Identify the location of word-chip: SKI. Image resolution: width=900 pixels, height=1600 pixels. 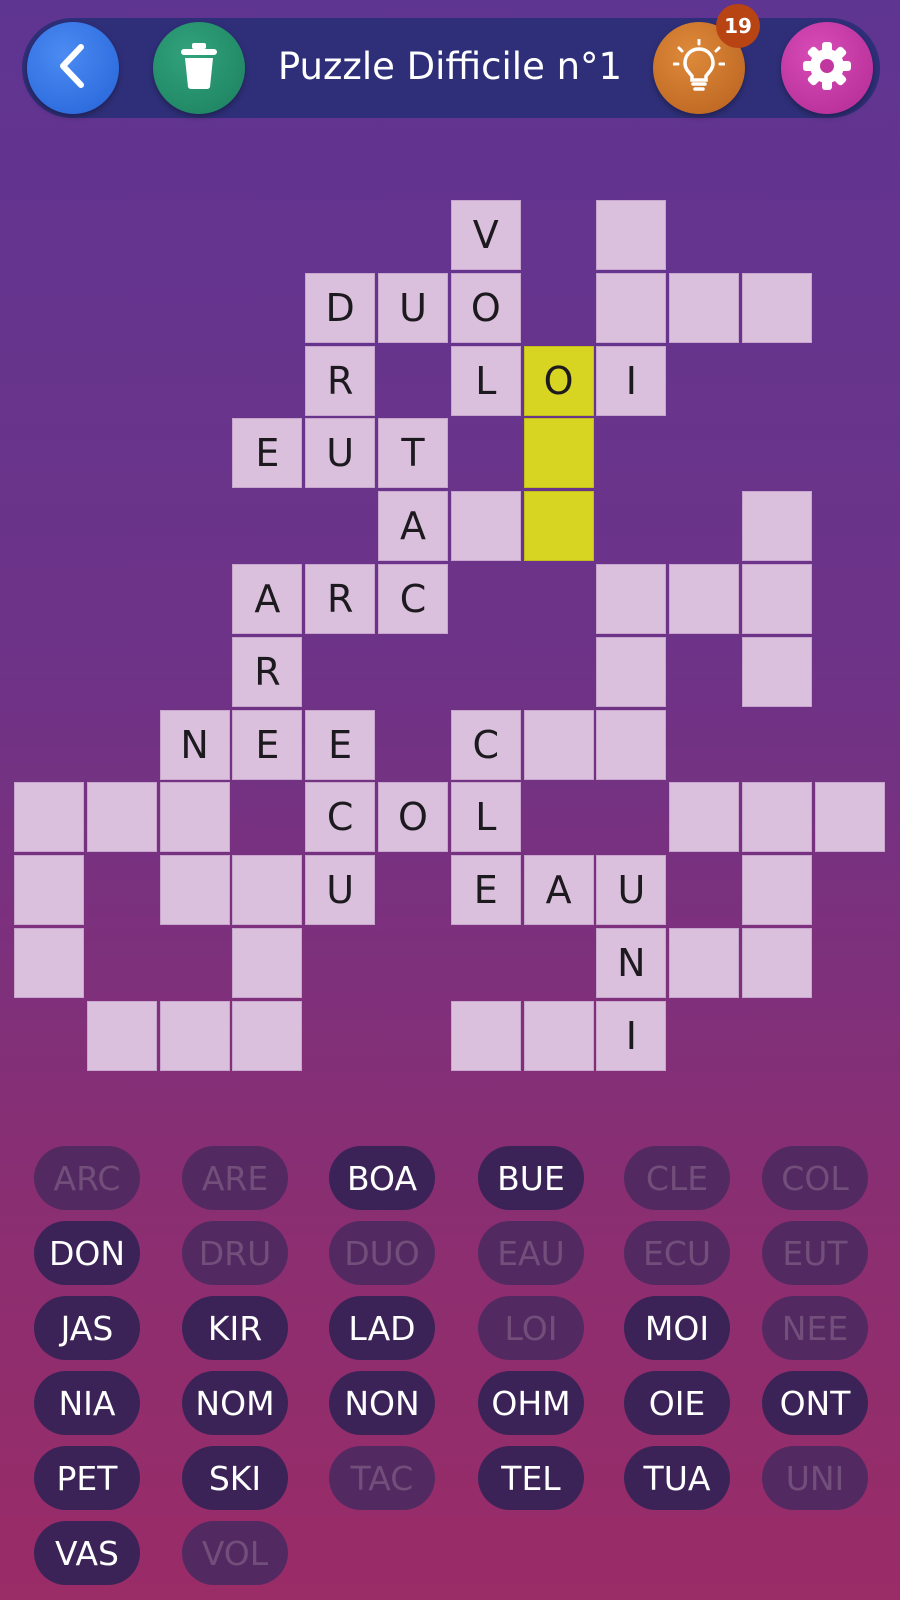
(235, 1478).